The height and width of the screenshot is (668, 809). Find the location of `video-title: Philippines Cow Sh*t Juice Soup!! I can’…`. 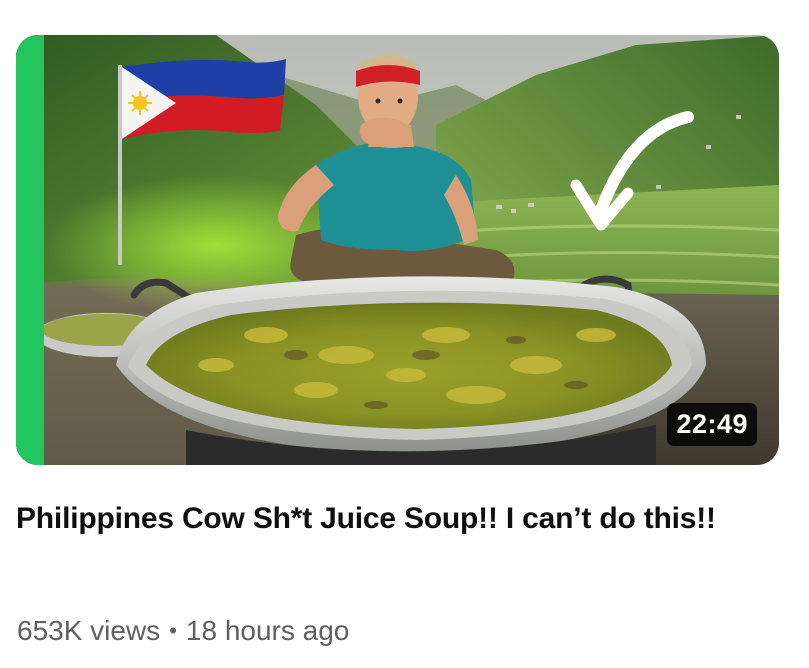

video-title: Philippines Cow Sh*t Juice Soup!! I can’… is located at coordinates (386, 519).